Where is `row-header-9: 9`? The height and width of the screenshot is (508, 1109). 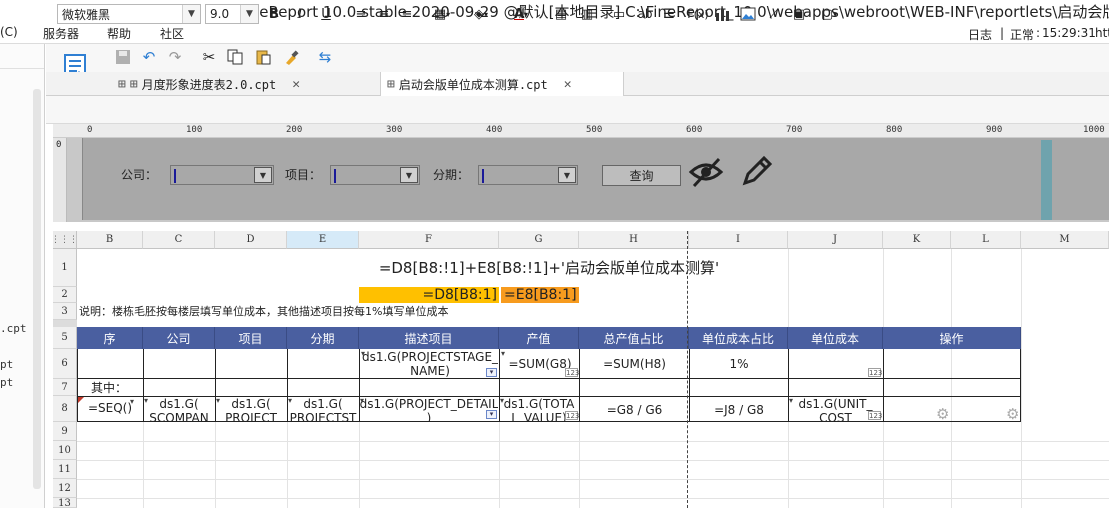
row-header-9: 9 is located at coordinates (65, 431).